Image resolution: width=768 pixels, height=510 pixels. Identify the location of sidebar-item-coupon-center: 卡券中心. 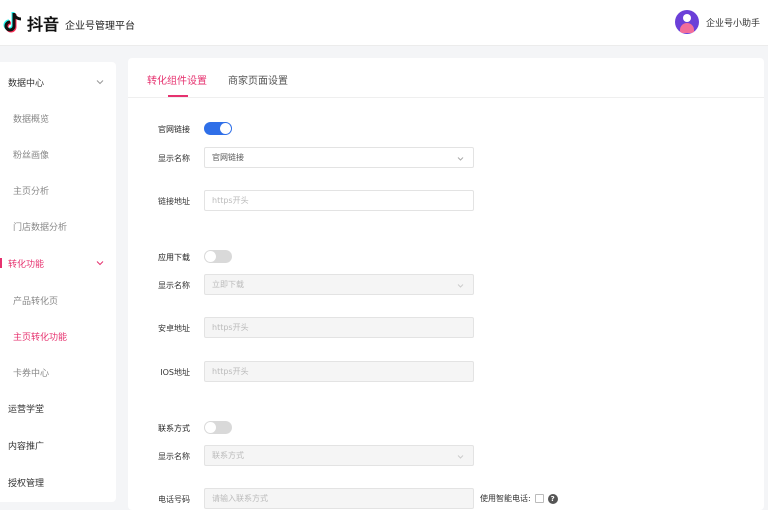
(58, 372).